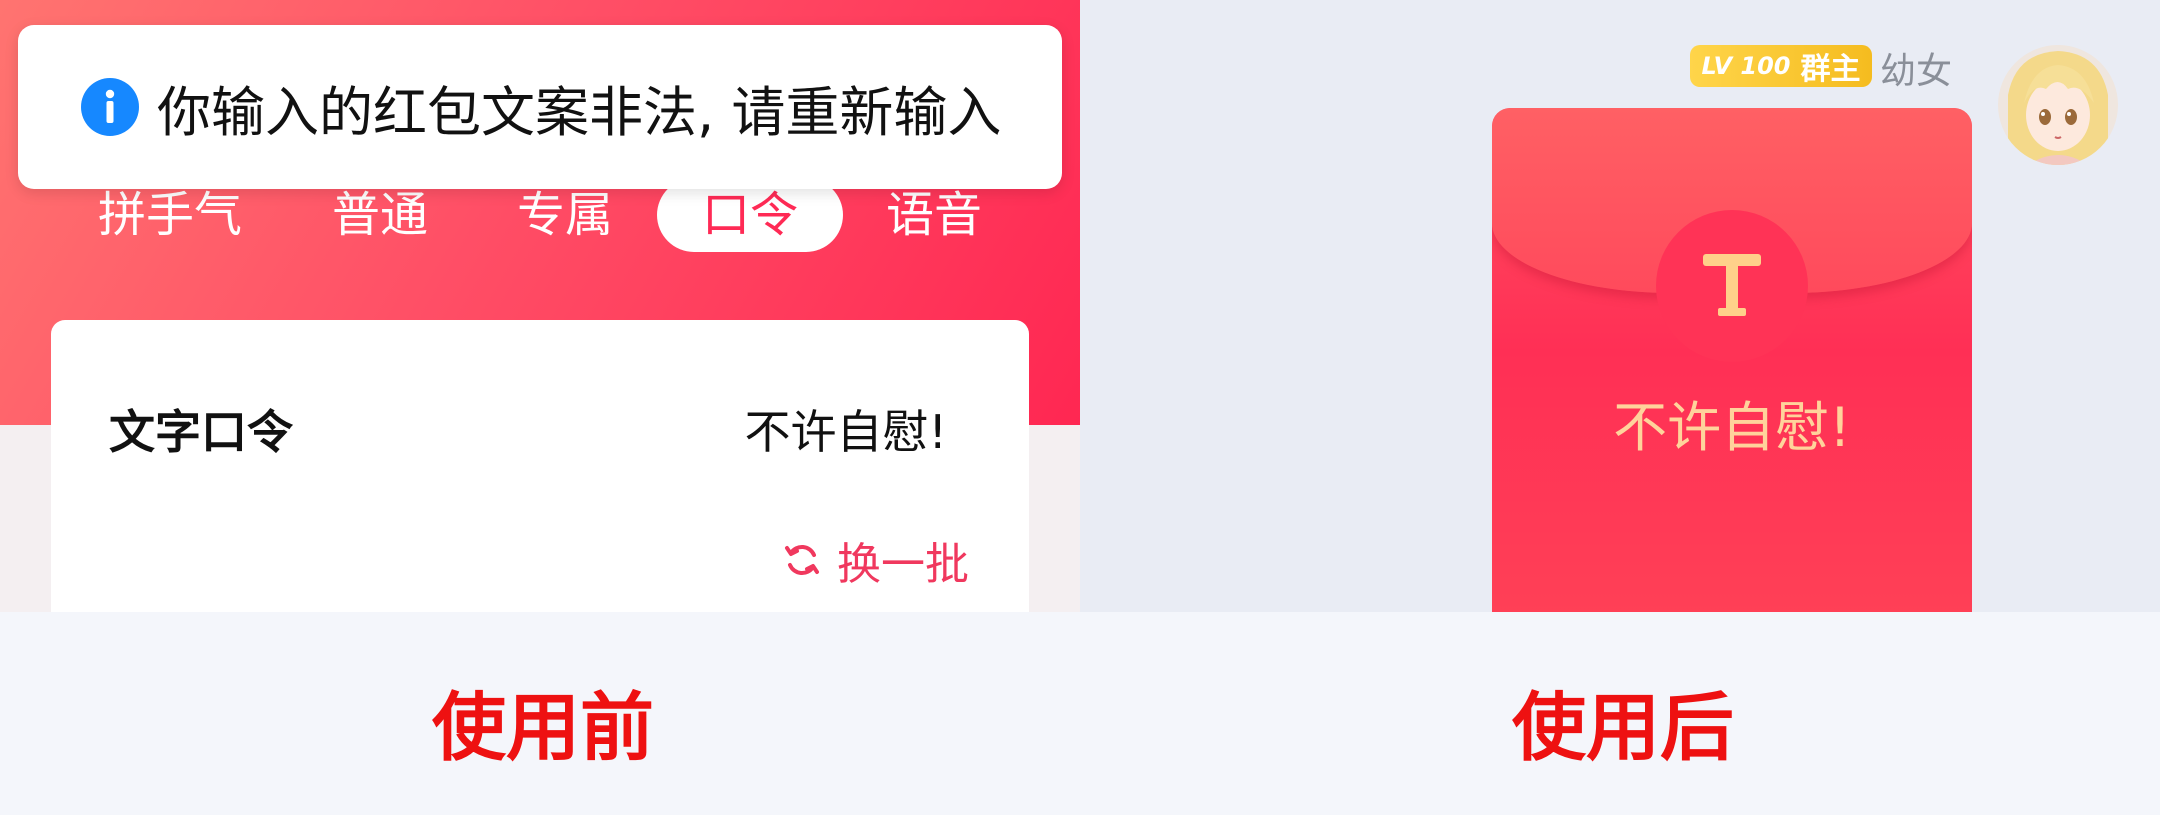  I want to click on caption-after: 使用后, so click(1623, 728).